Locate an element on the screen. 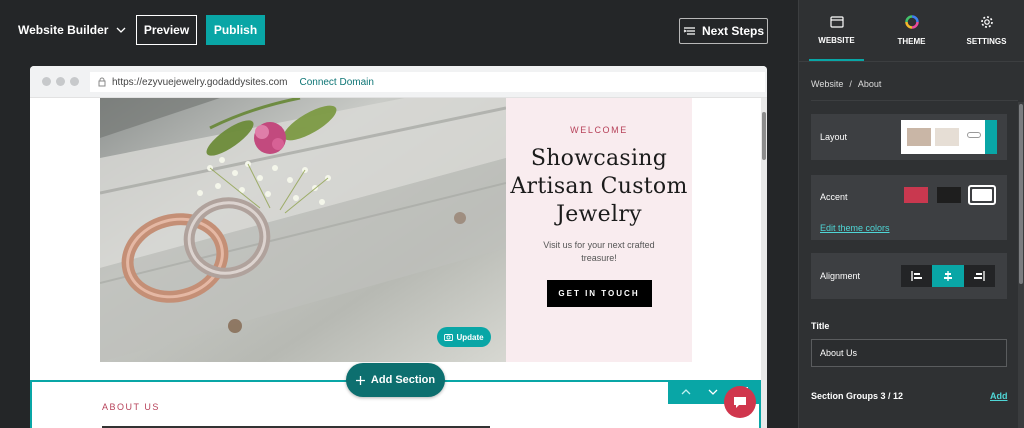  align-left-icon is located at coordinates (916, 276).